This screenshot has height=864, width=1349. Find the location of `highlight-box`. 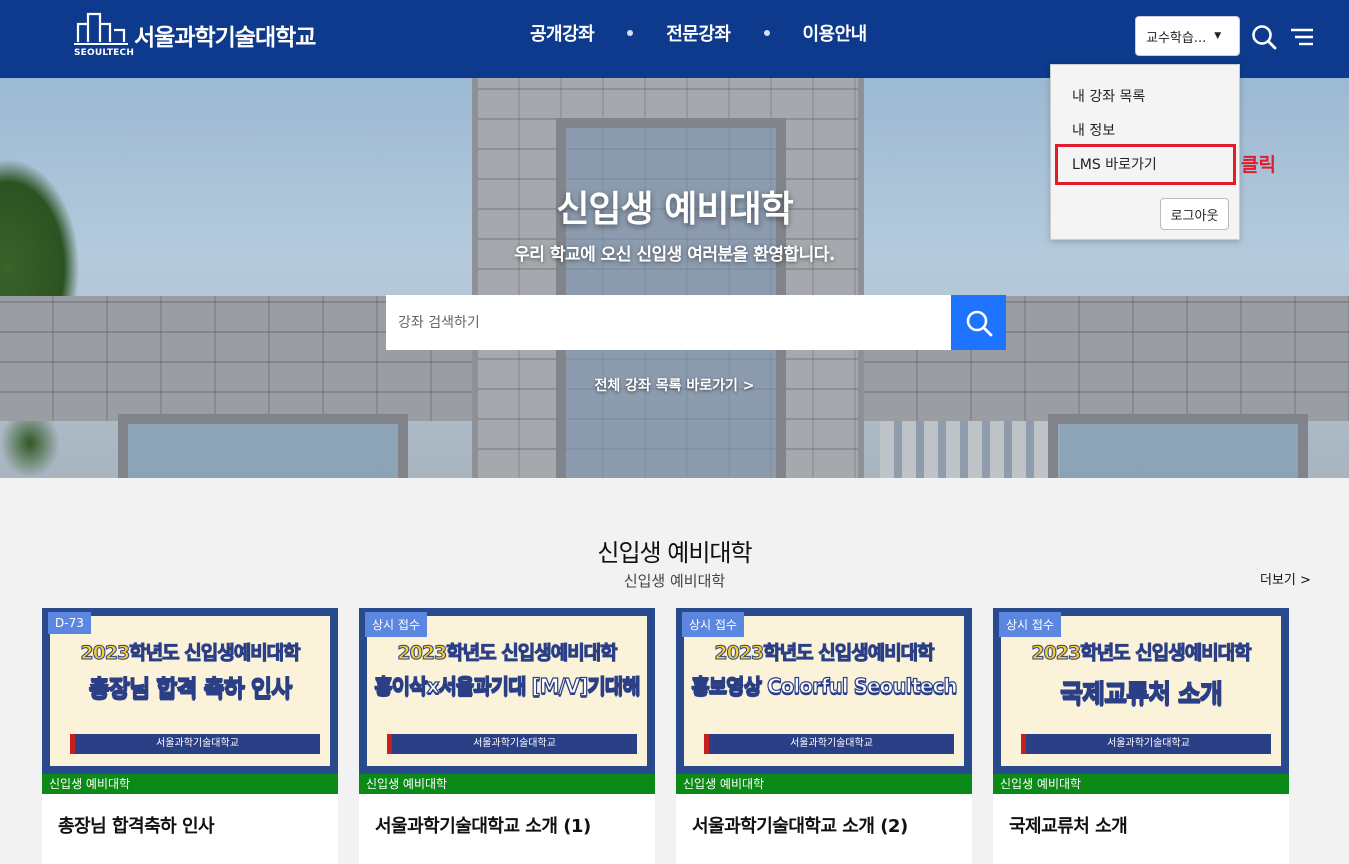

highlight-box is located at coordinates (1145, 164).